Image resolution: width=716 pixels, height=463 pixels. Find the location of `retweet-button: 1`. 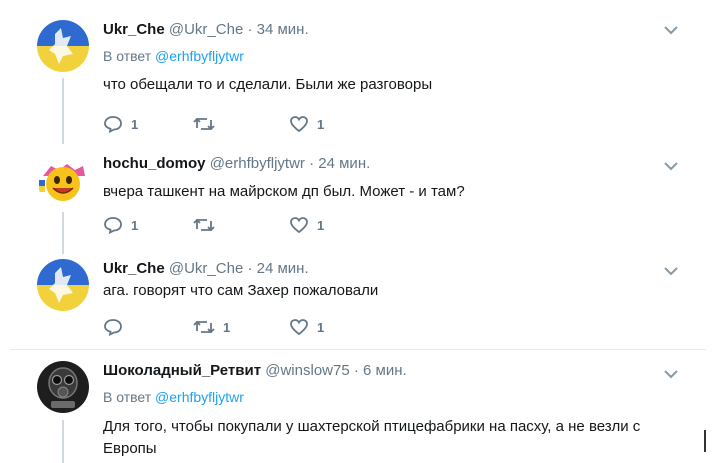

retweet-button: 1 is located at coordinates (211, 327).